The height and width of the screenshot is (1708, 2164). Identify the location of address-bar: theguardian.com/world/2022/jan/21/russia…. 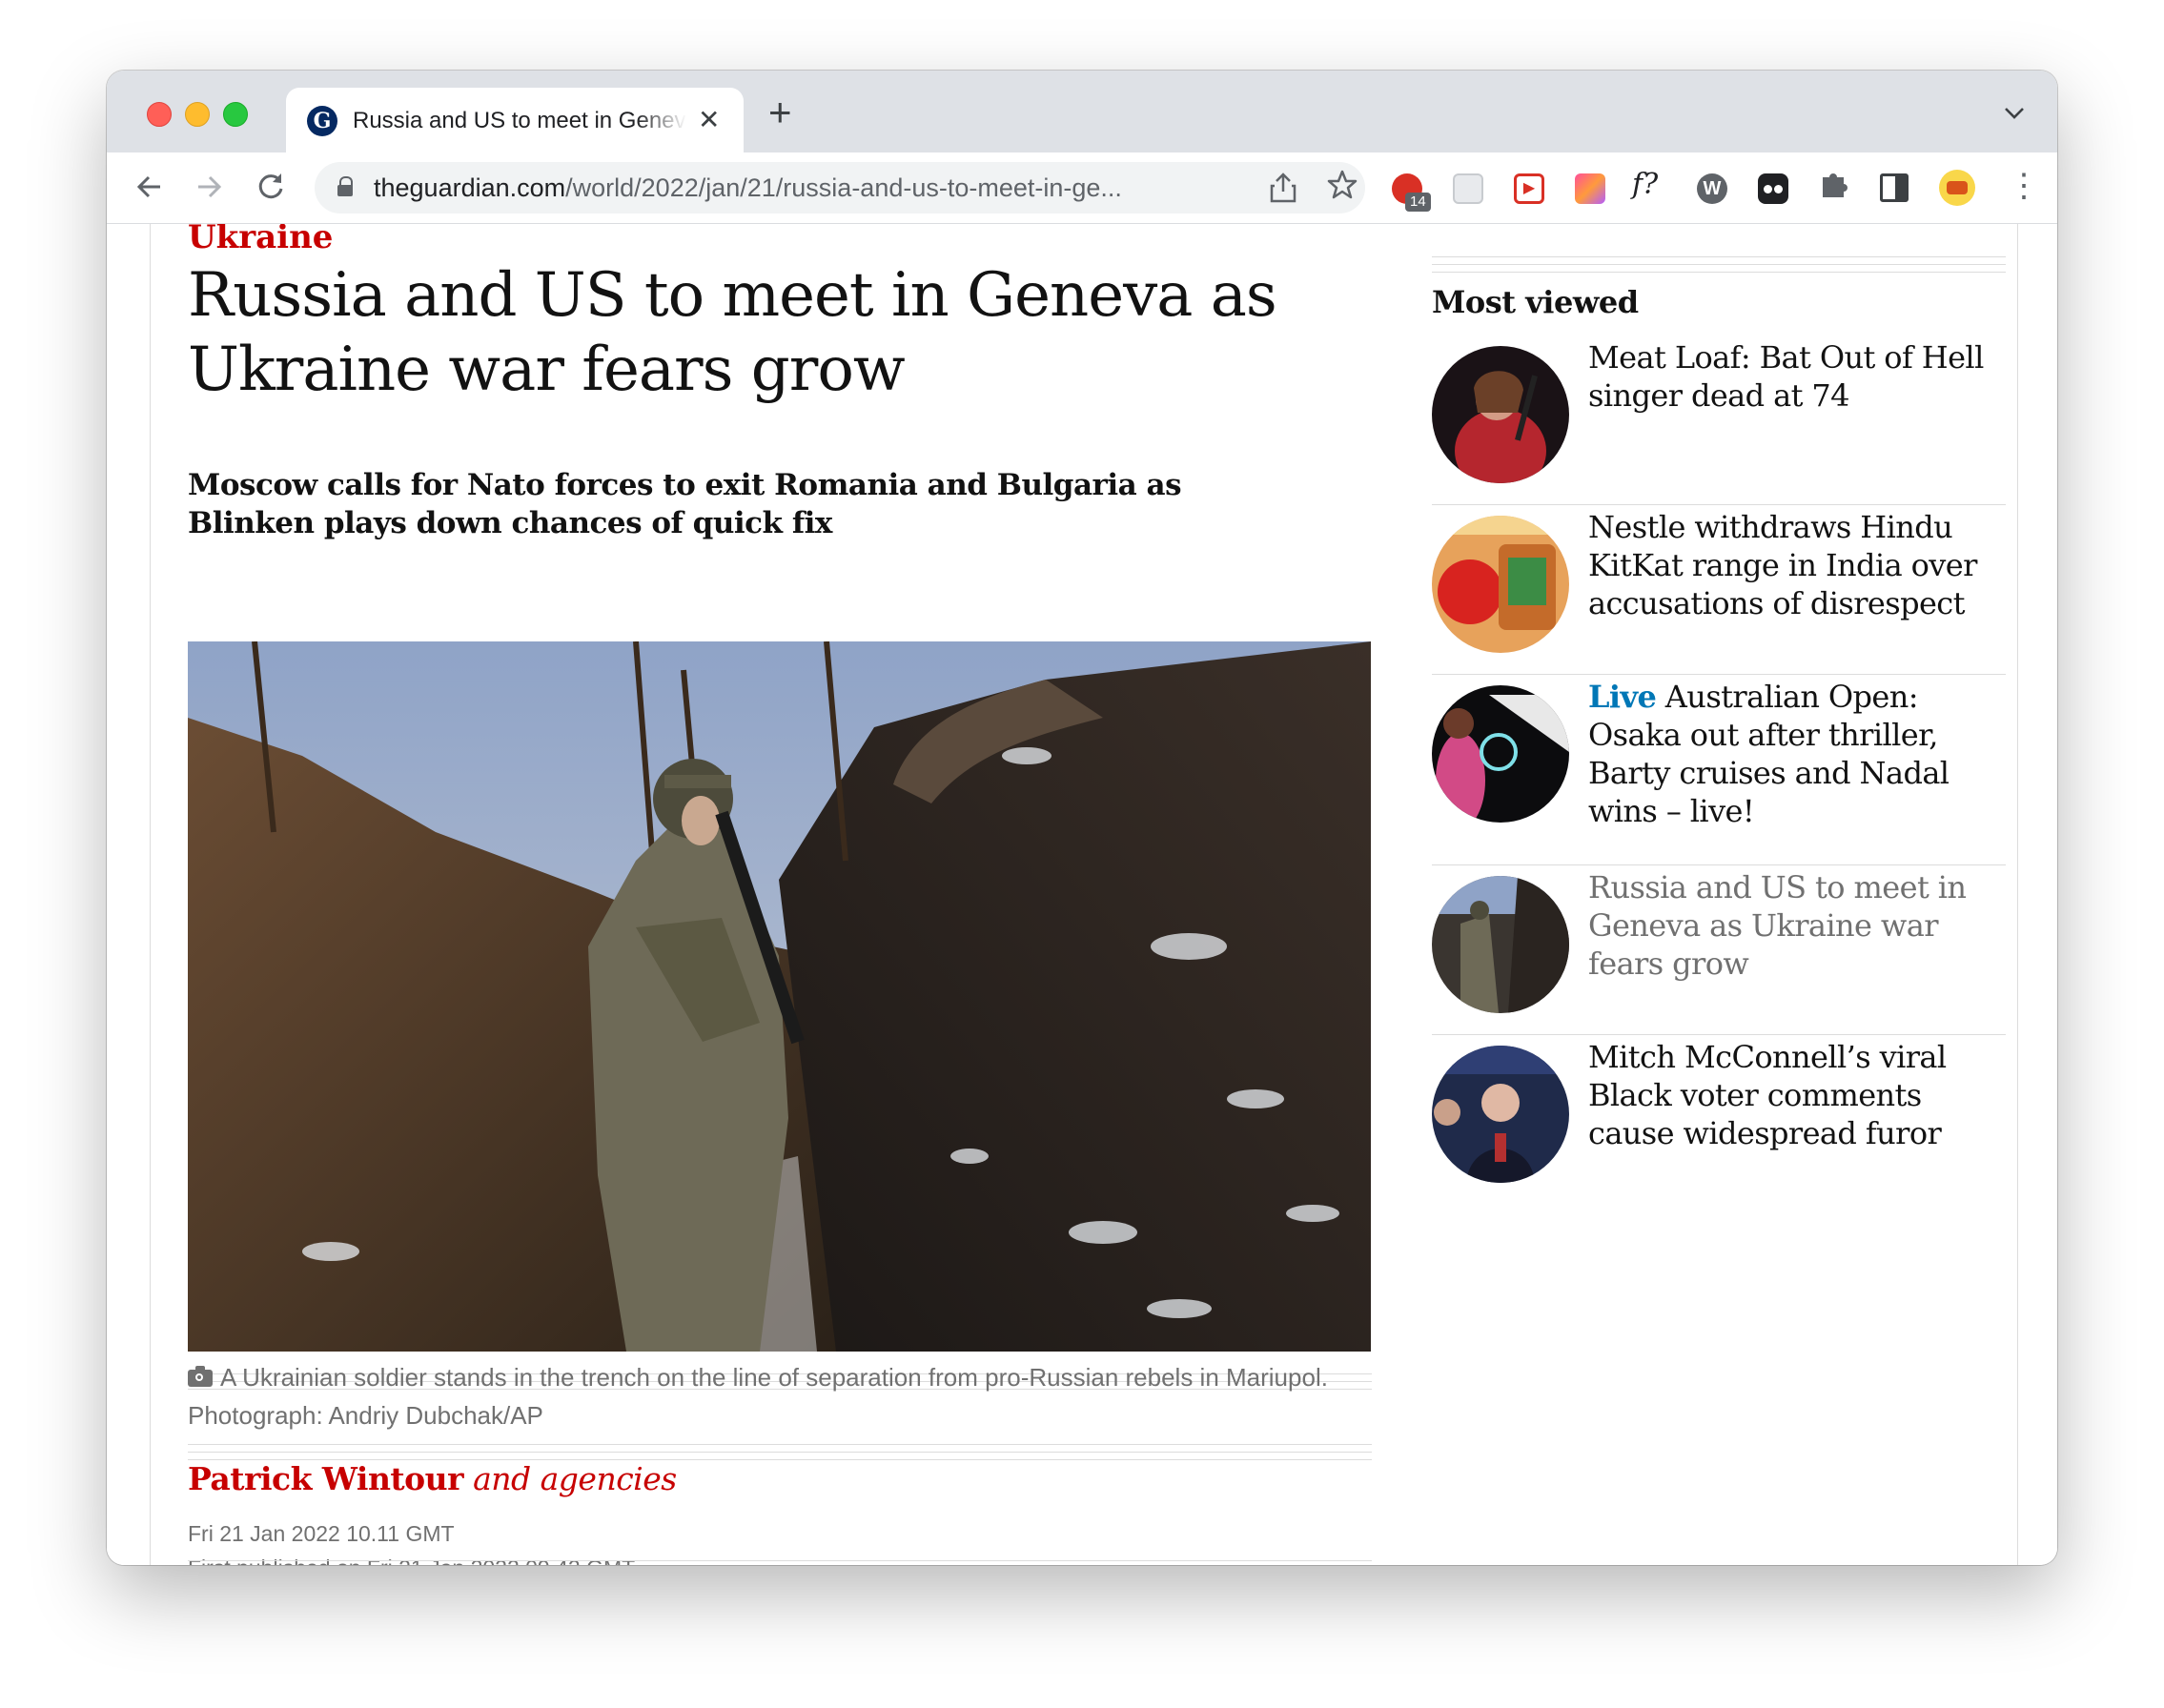
(840, 188).